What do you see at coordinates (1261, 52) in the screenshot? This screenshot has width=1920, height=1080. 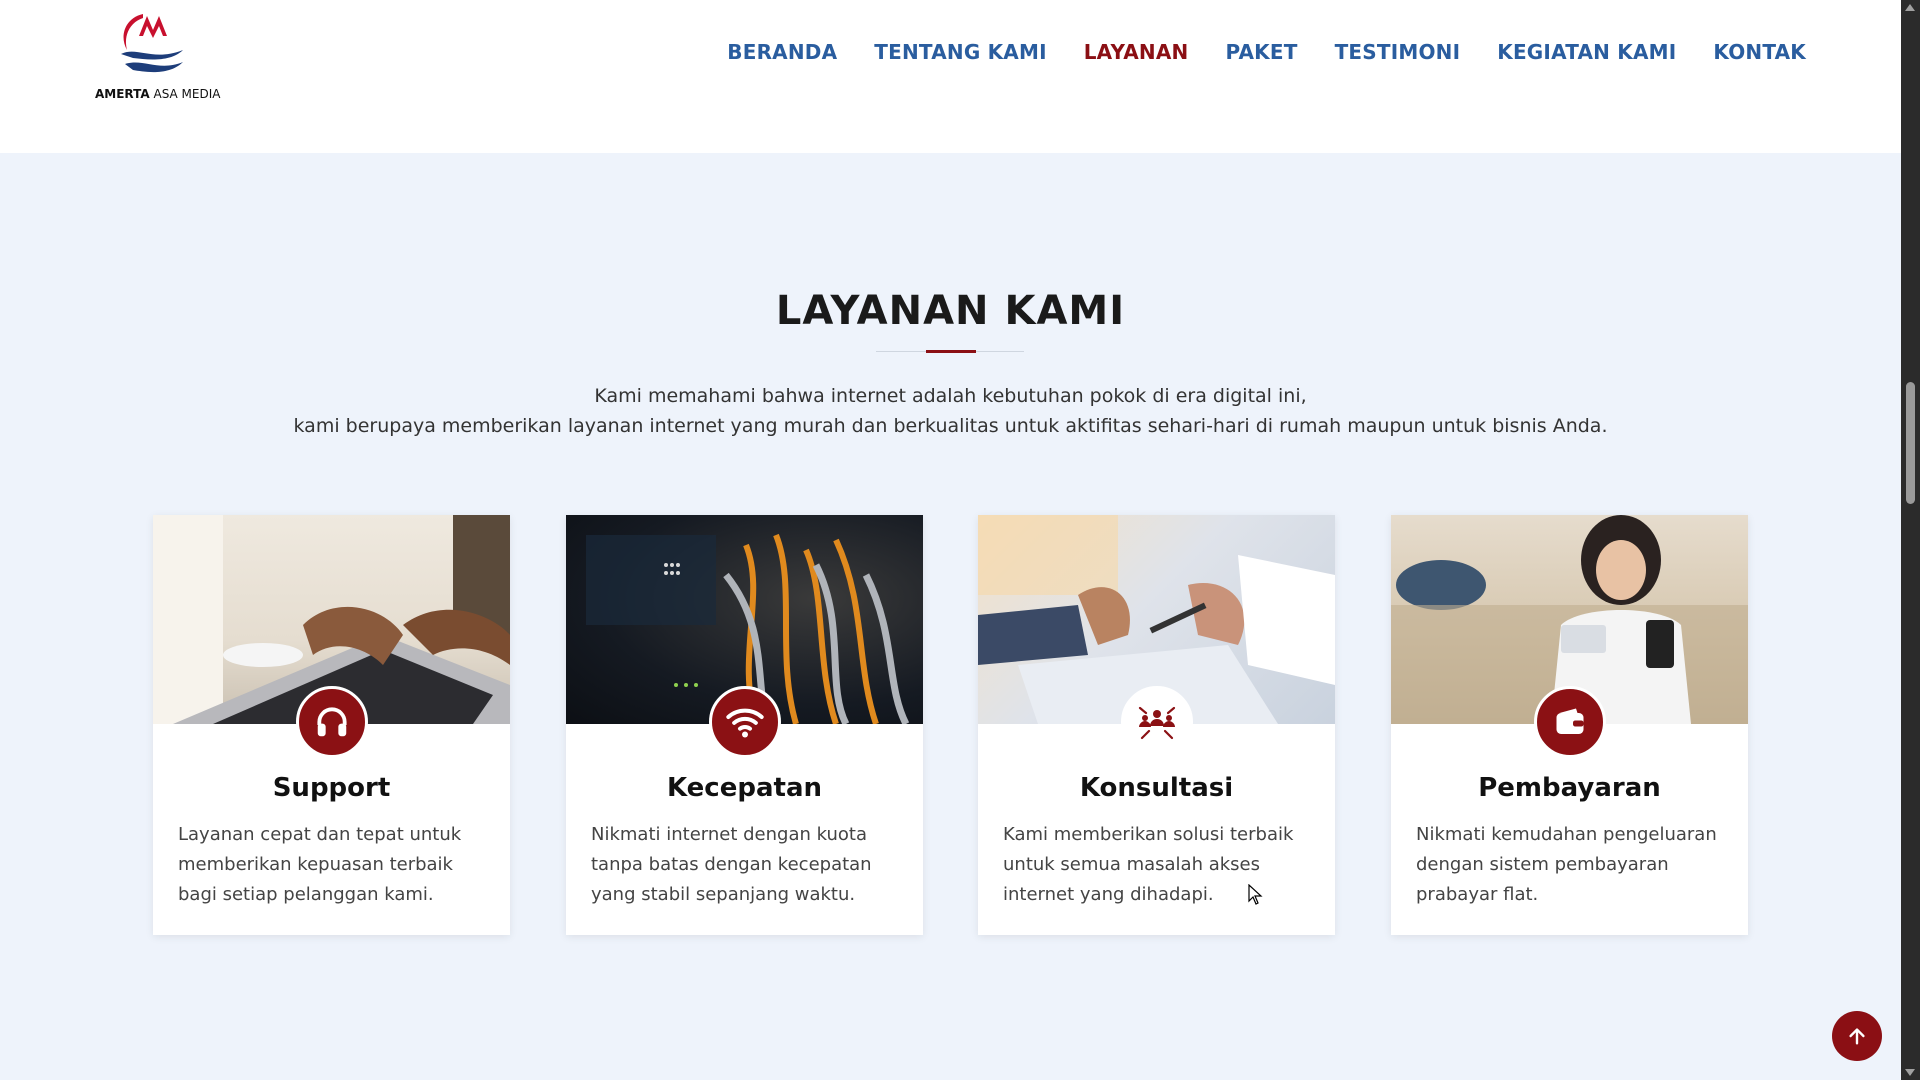 I see `nav-item-paket: PAKET` at bounding box center [1261, 52].